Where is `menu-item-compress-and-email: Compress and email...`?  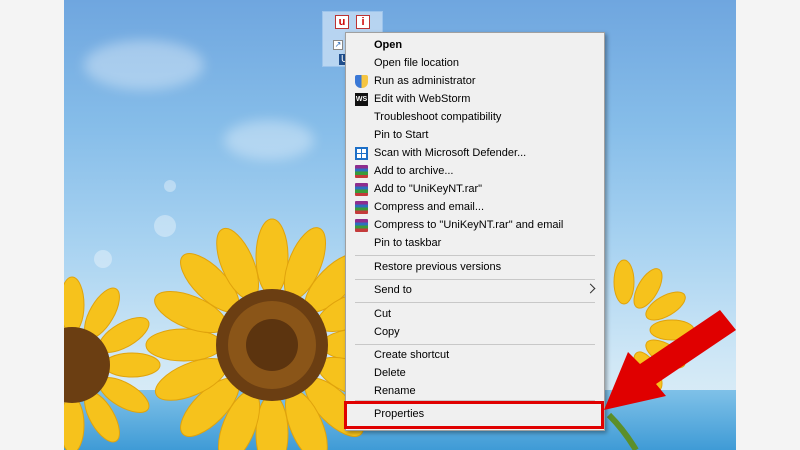 menu-item-compress-and-email: Compress and email... is located at coordinates (475, 208).